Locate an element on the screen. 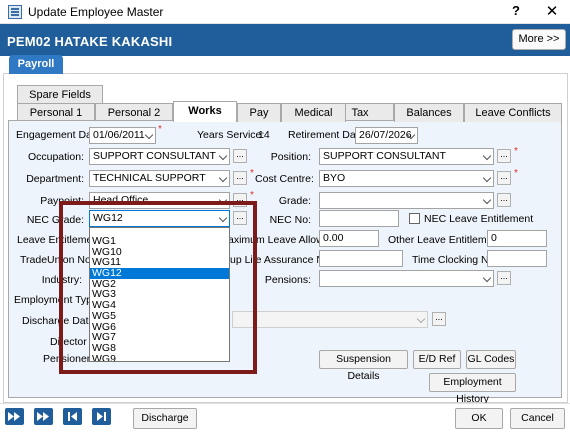 The image size is (570, 433). engagement-date-picker: 01/06/2011 is located at coordinates (122, 135).